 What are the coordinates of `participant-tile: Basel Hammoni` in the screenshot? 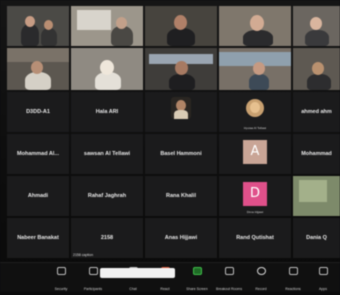 It's located at (181, 154).